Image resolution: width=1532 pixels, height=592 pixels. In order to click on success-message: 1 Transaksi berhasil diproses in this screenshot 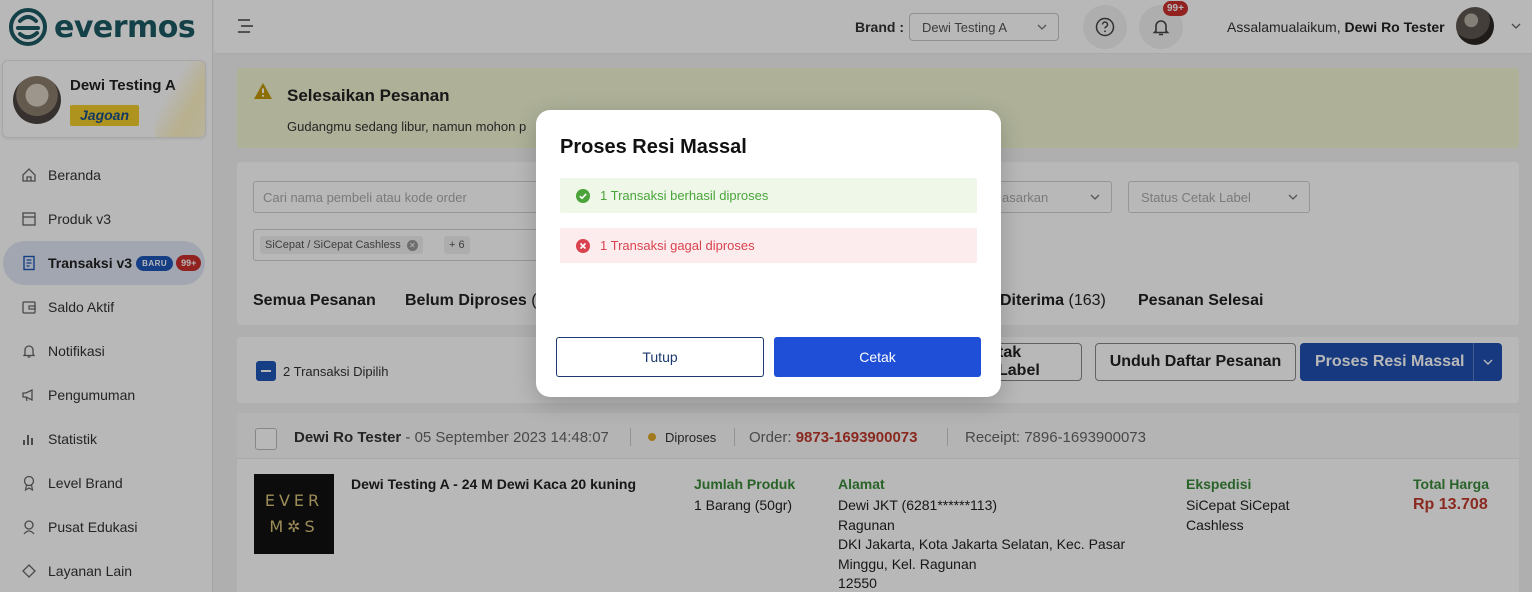, I will do `click(768, 195)`.